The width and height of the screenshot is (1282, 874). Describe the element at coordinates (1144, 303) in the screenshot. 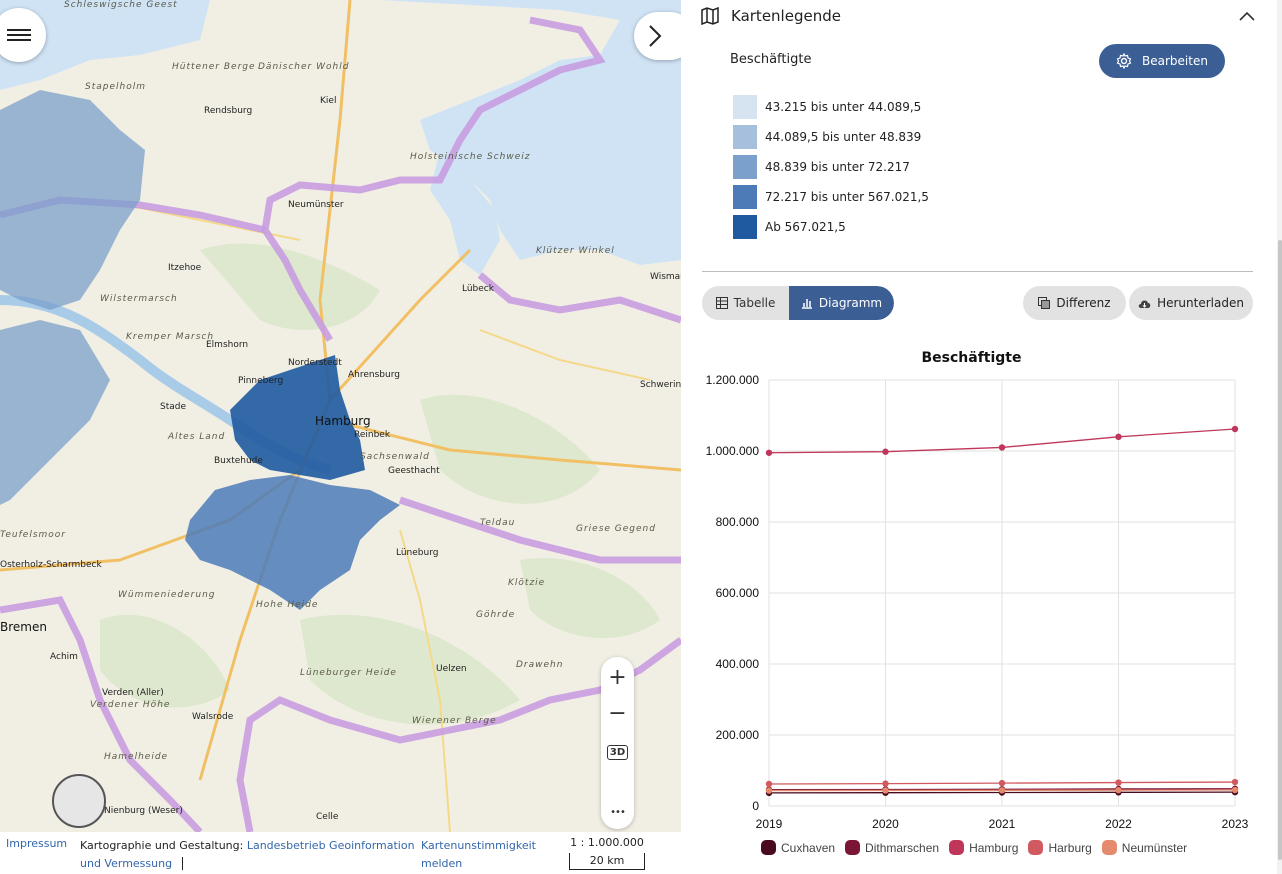

I see `cloud-download-icon` at that location.